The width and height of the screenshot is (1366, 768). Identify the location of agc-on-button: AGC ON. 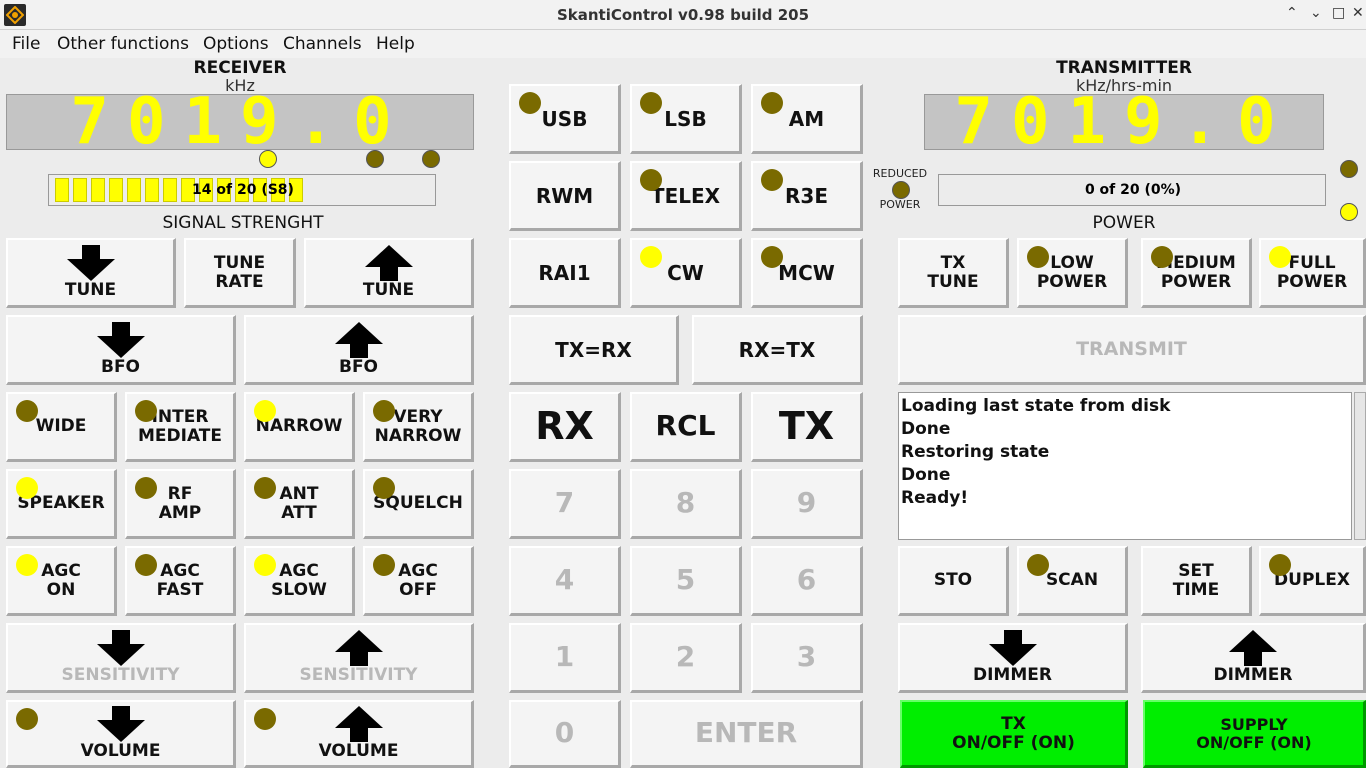
(61, 581).